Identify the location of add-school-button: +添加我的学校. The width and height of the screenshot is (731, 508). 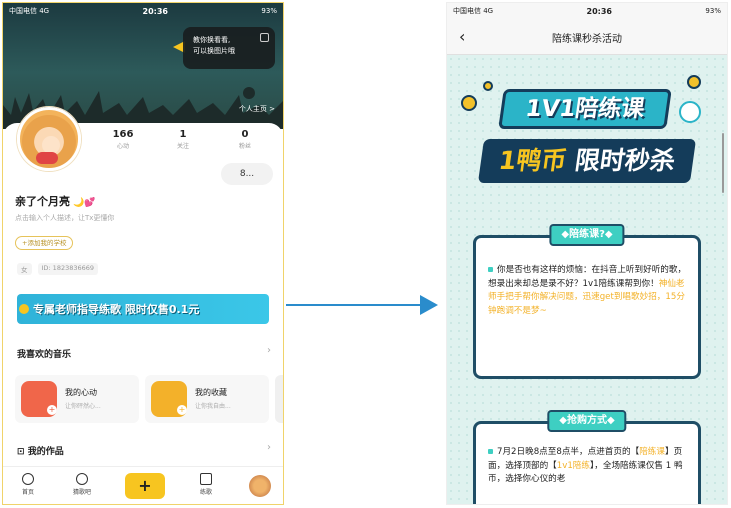
(44, 243).